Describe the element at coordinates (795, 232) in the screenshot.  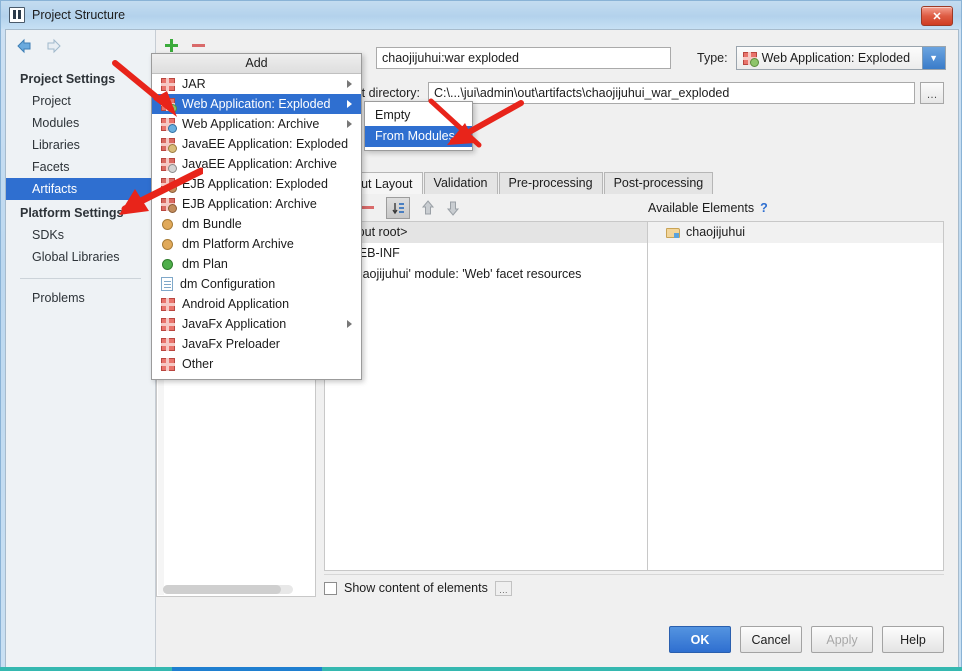
I see `list-item: chaojijuhui` at that location.